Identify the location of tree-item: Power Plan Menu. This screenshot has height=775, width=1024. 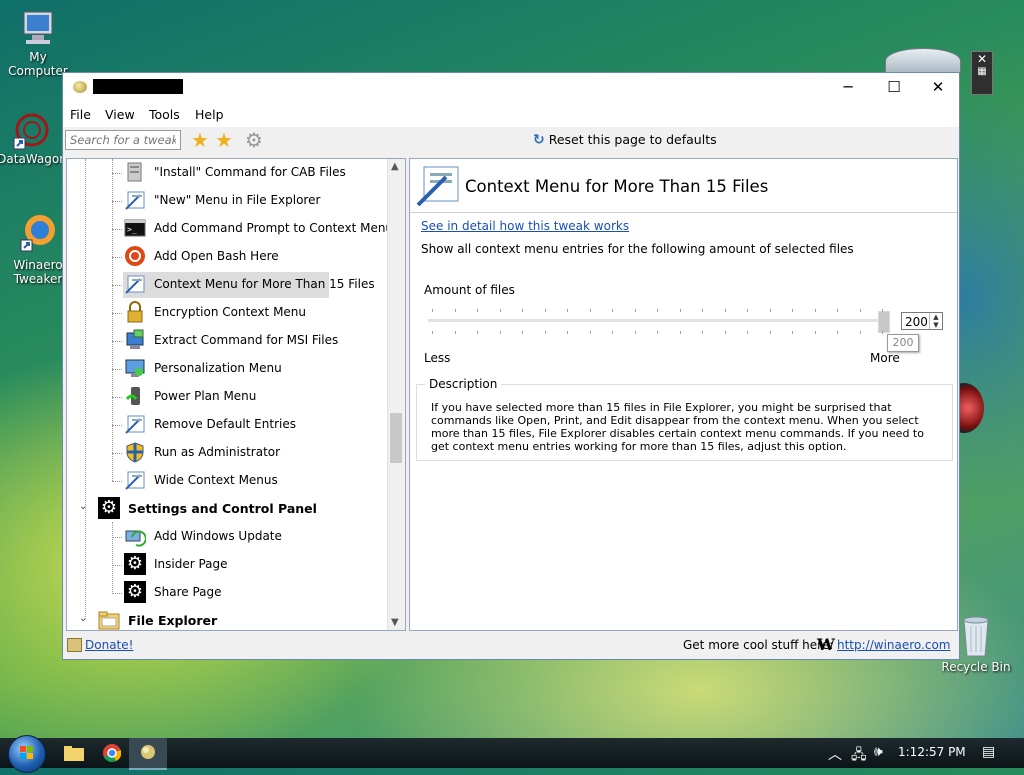
(242, 397).